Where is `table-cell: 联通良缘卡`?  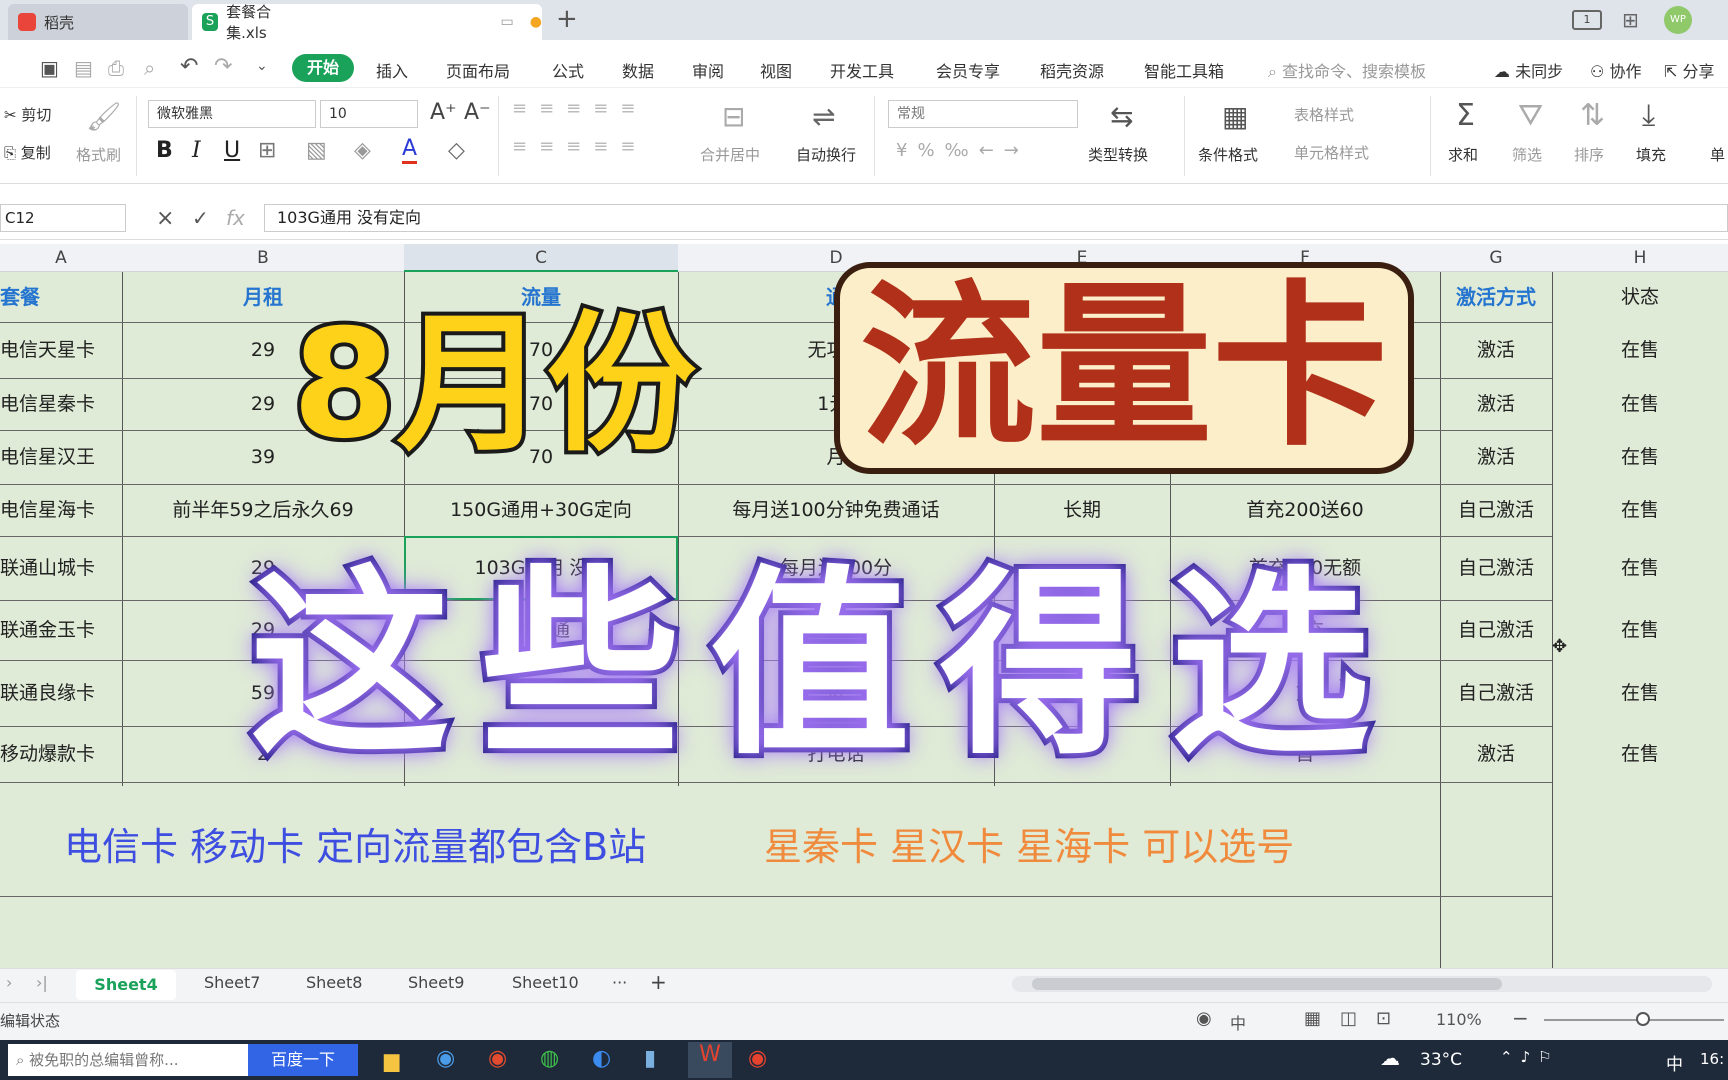
table-cell: 联通良缘卡 is located at coordinates (61, 693).